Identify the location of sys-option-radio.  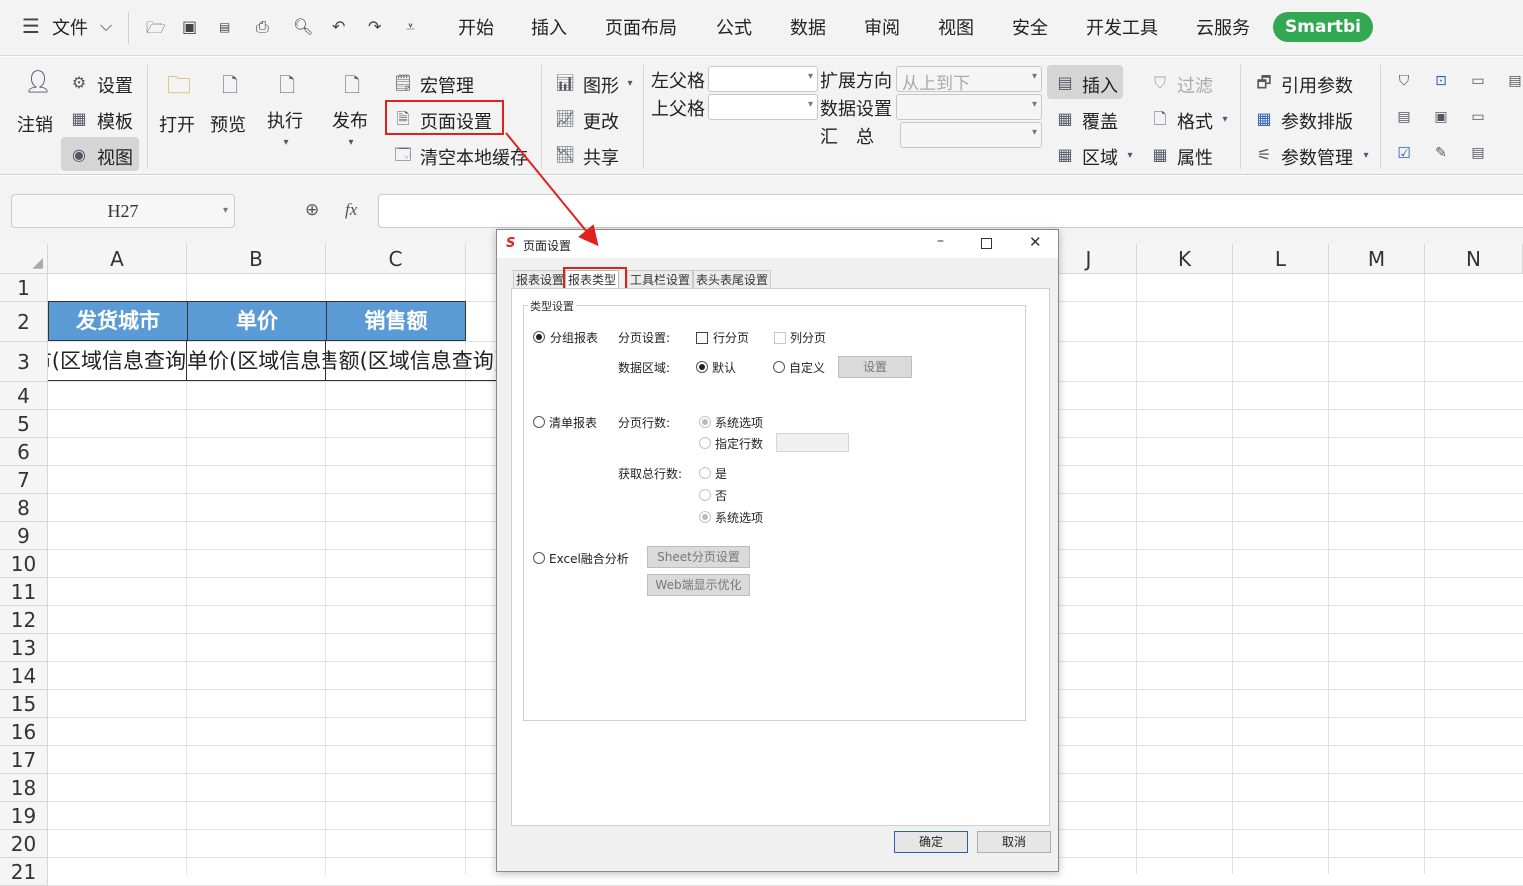
(705, 422).